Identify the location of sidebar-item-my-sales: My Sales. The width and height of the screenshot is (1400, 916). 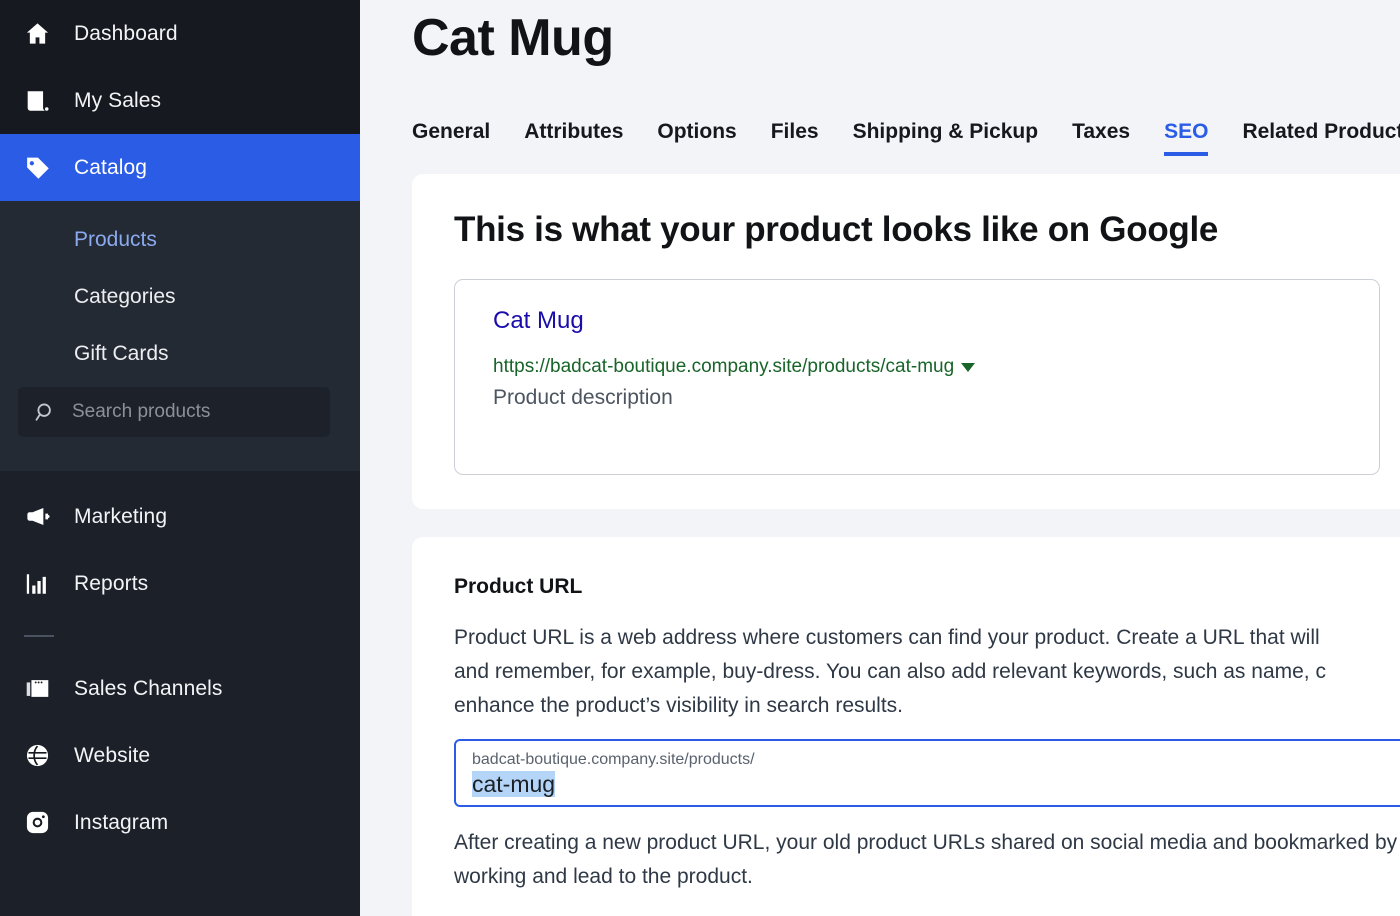
(180, 100).